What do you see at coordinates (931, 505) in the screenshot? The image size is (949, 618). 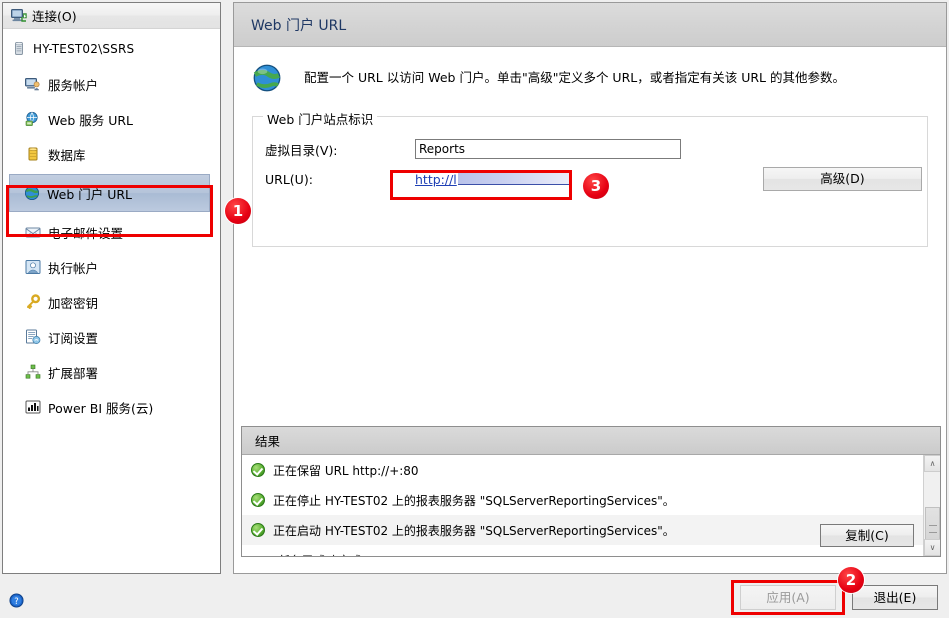 I see `results-scrollbar: ∧ ∨` at bounding box center [931, 505].